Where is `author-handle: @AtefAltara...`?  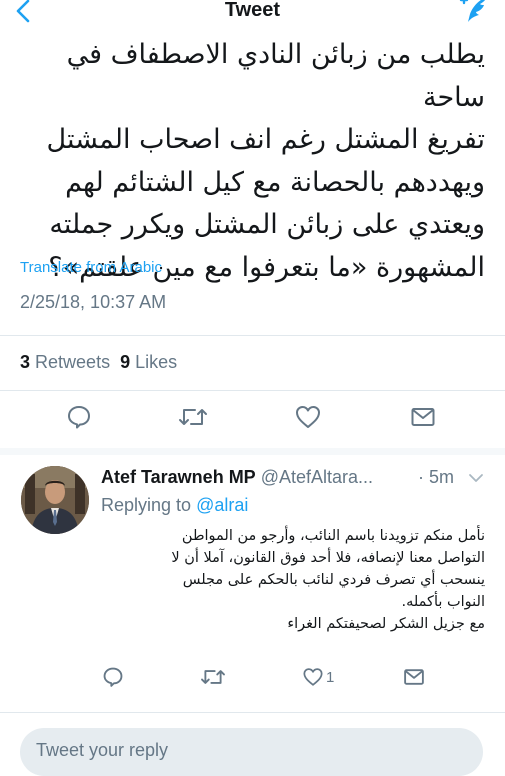
author-handle: @AtefAltara... is located at coordinates (317, 477).